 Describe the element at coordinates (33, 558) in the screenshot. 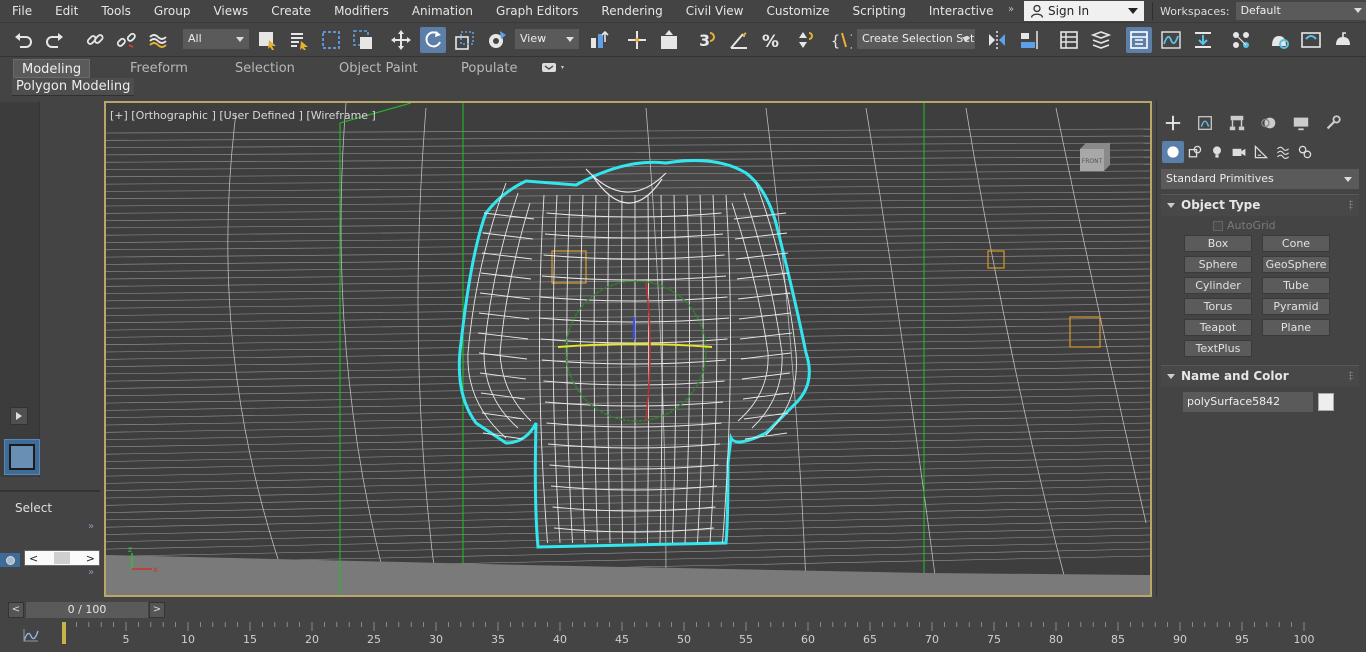

I see `scroll-left-arrow: <` at that location.